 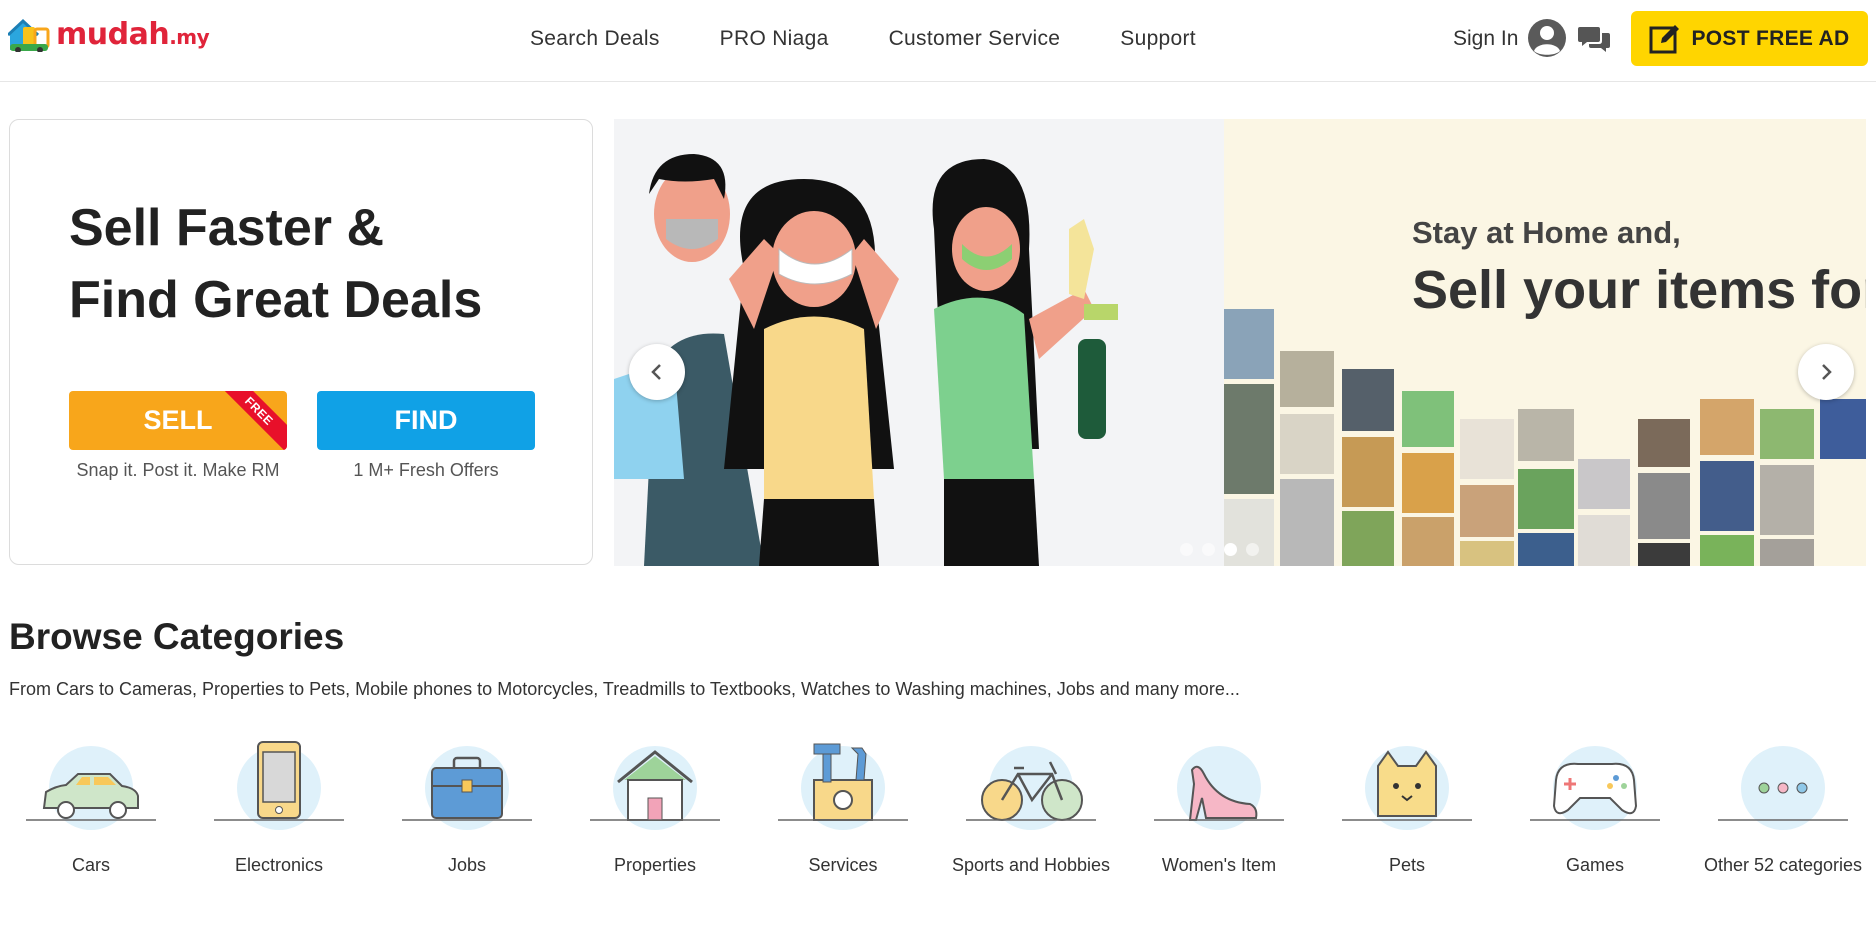 I want to click on chevron-right-icon, so click(x=1827, y=372).